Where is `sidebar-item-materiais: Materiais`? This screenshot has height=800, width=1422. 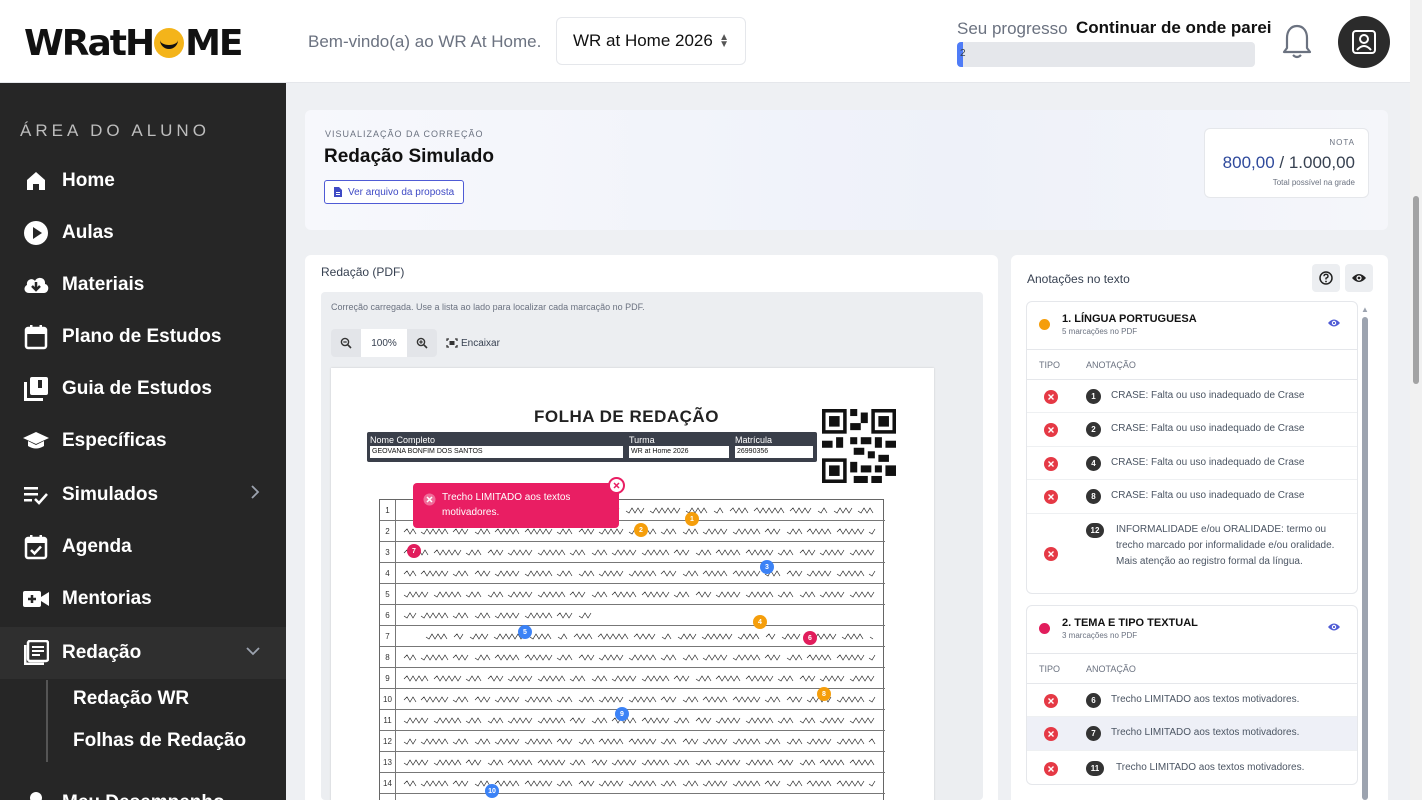 sidebar-item-materiais: Materiais is located at coordinates (143, 285).